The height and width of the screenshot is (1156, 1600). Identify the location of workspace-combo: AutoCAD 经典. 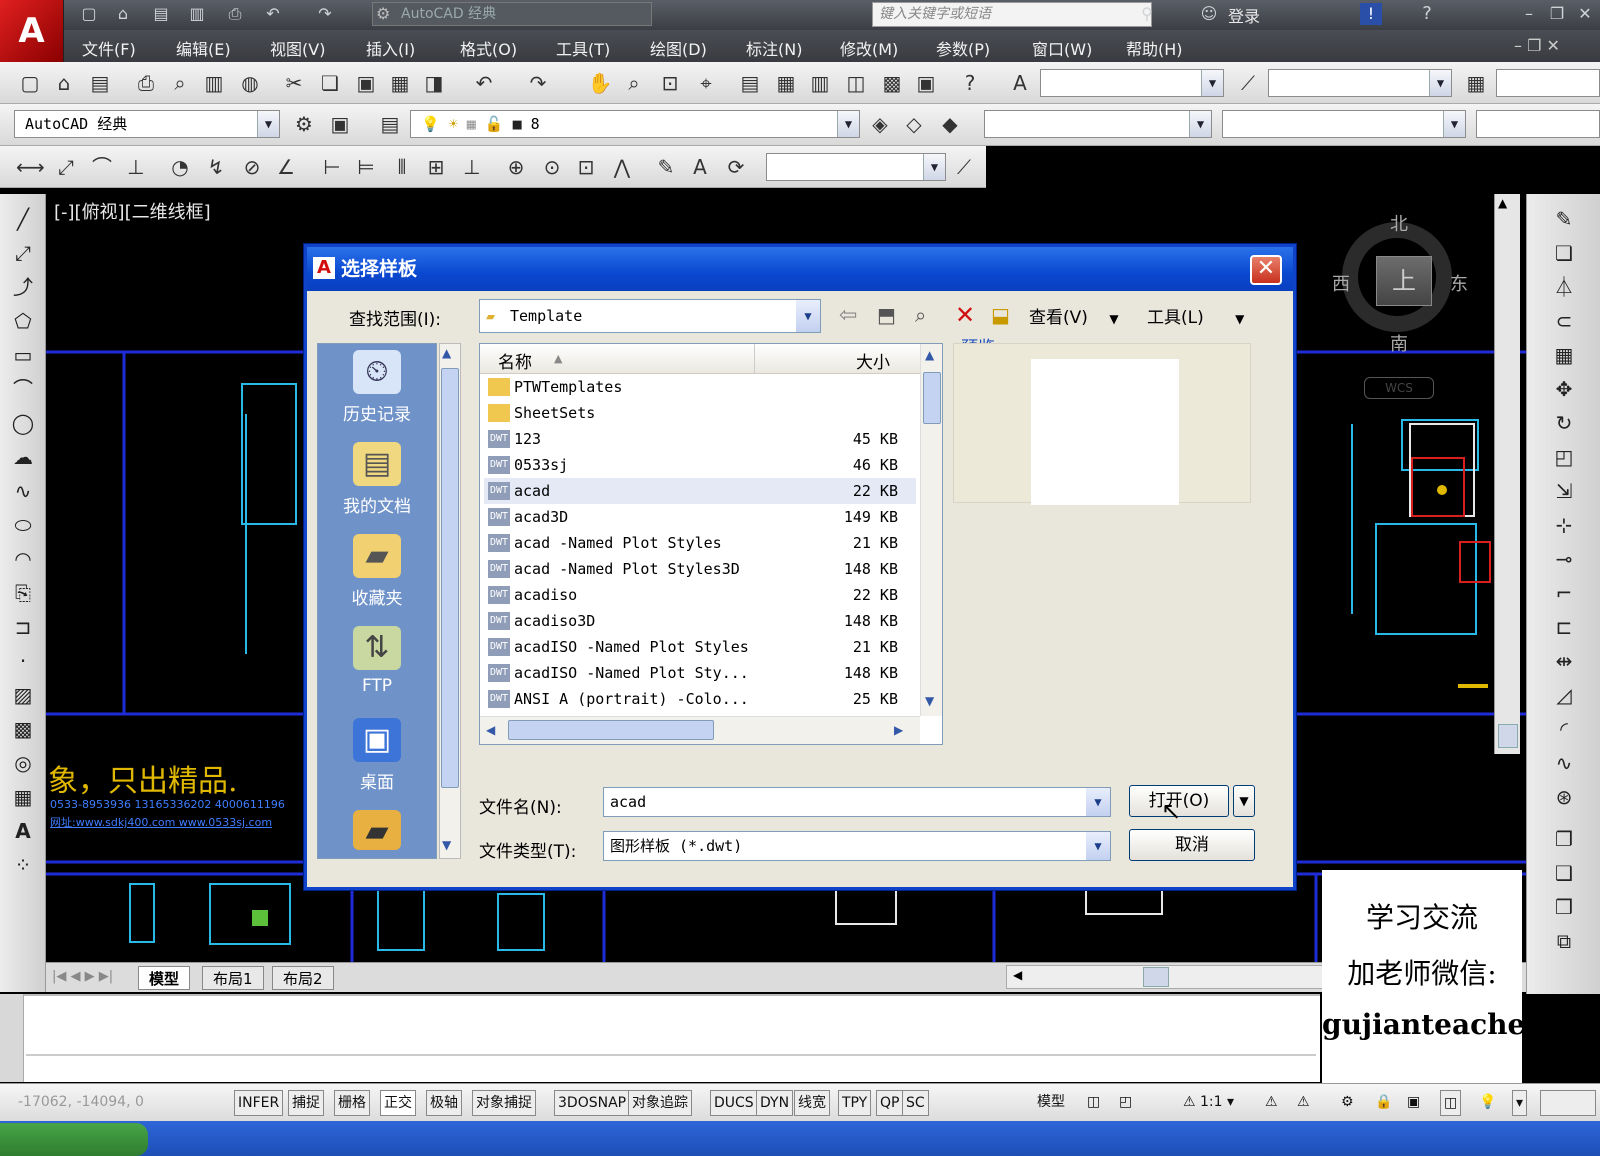
(512, 14).